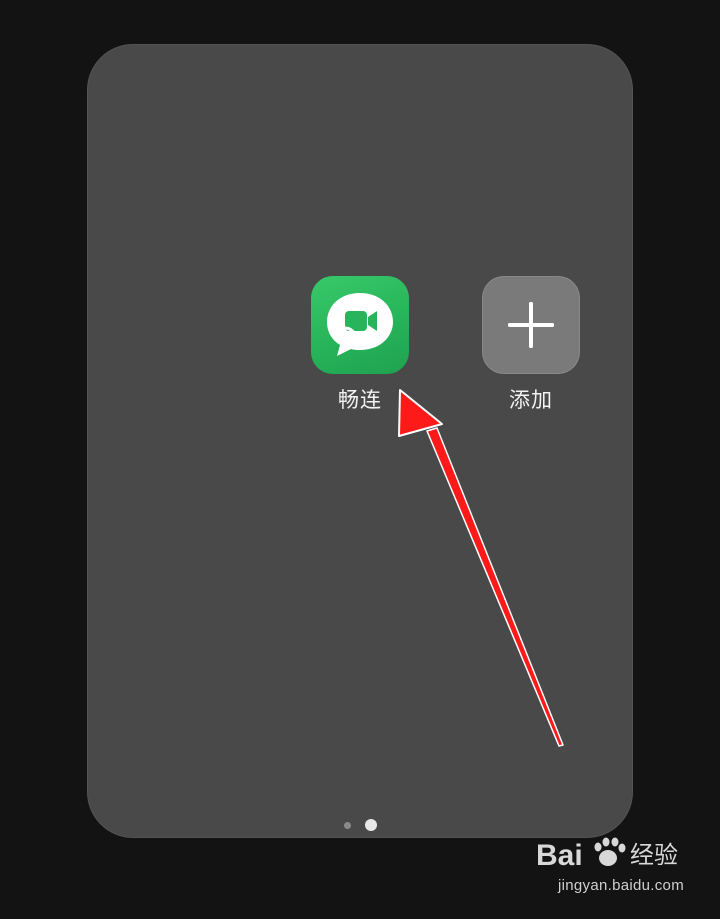  I want to click on app-label-add: 添加, so click(531, 400).